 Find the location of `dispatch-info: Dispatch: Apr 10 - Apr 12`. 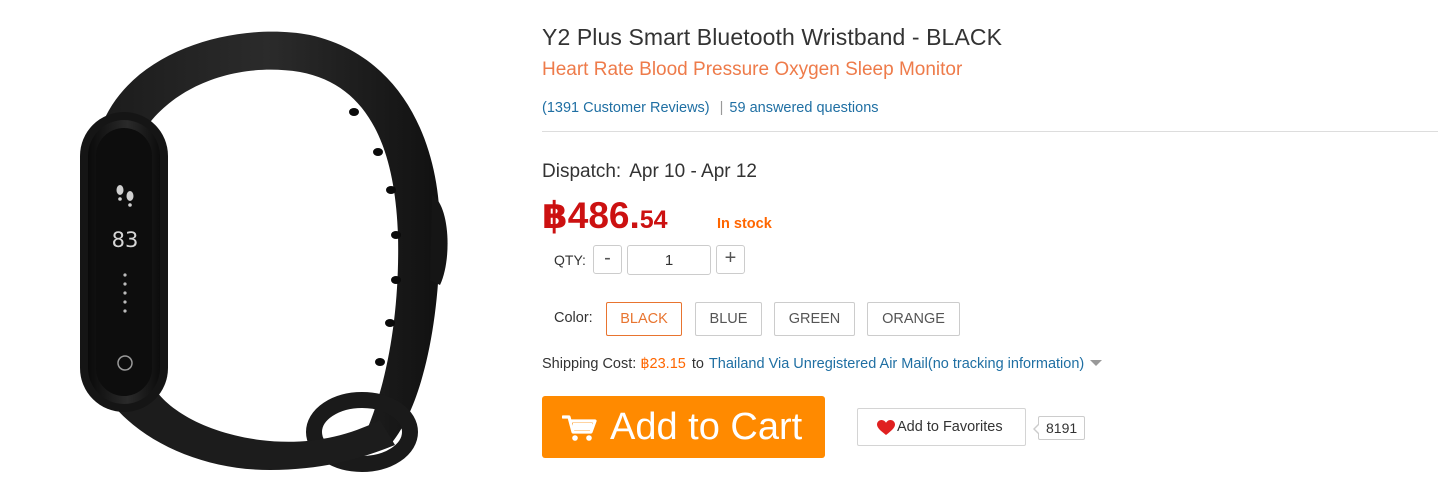

dispatch-info: Dispatch: Apr 10 - Apr 12 is located at coordinates (649, 172).